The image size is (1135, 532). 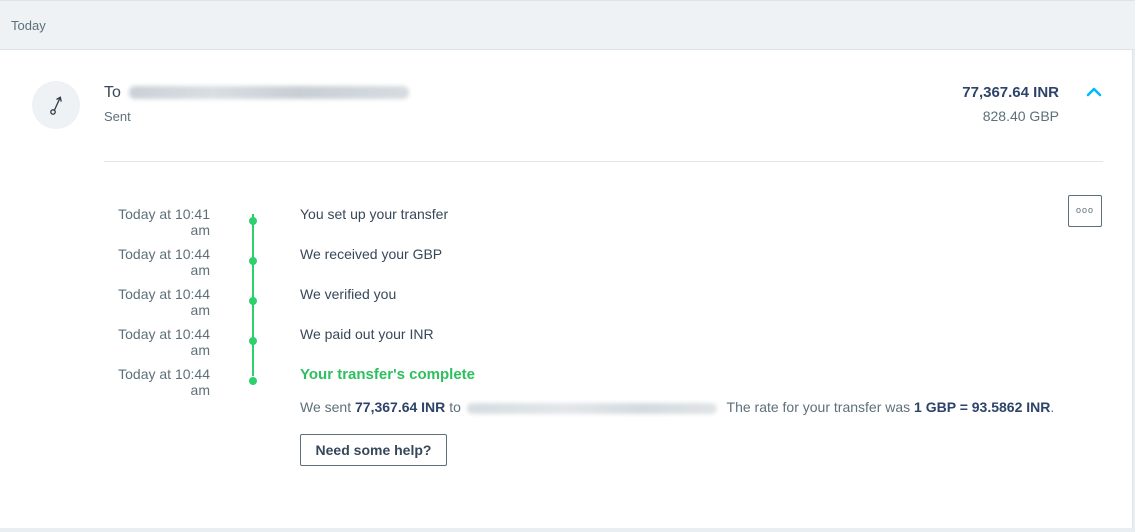 What do you see at coordinates (112, 92) in the screenshot?
I see `to-prefix: To` at bounding box center [112, 92].